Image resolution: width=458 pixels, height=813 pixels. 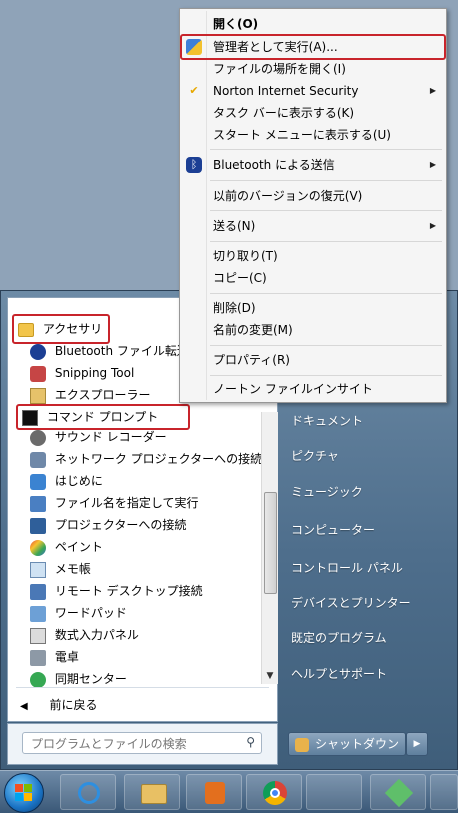 What do you see at coordinates (285, 91) in the screenshot?
I see `menu-norton: Norton Internet Security` at bounding box center [285, 91].